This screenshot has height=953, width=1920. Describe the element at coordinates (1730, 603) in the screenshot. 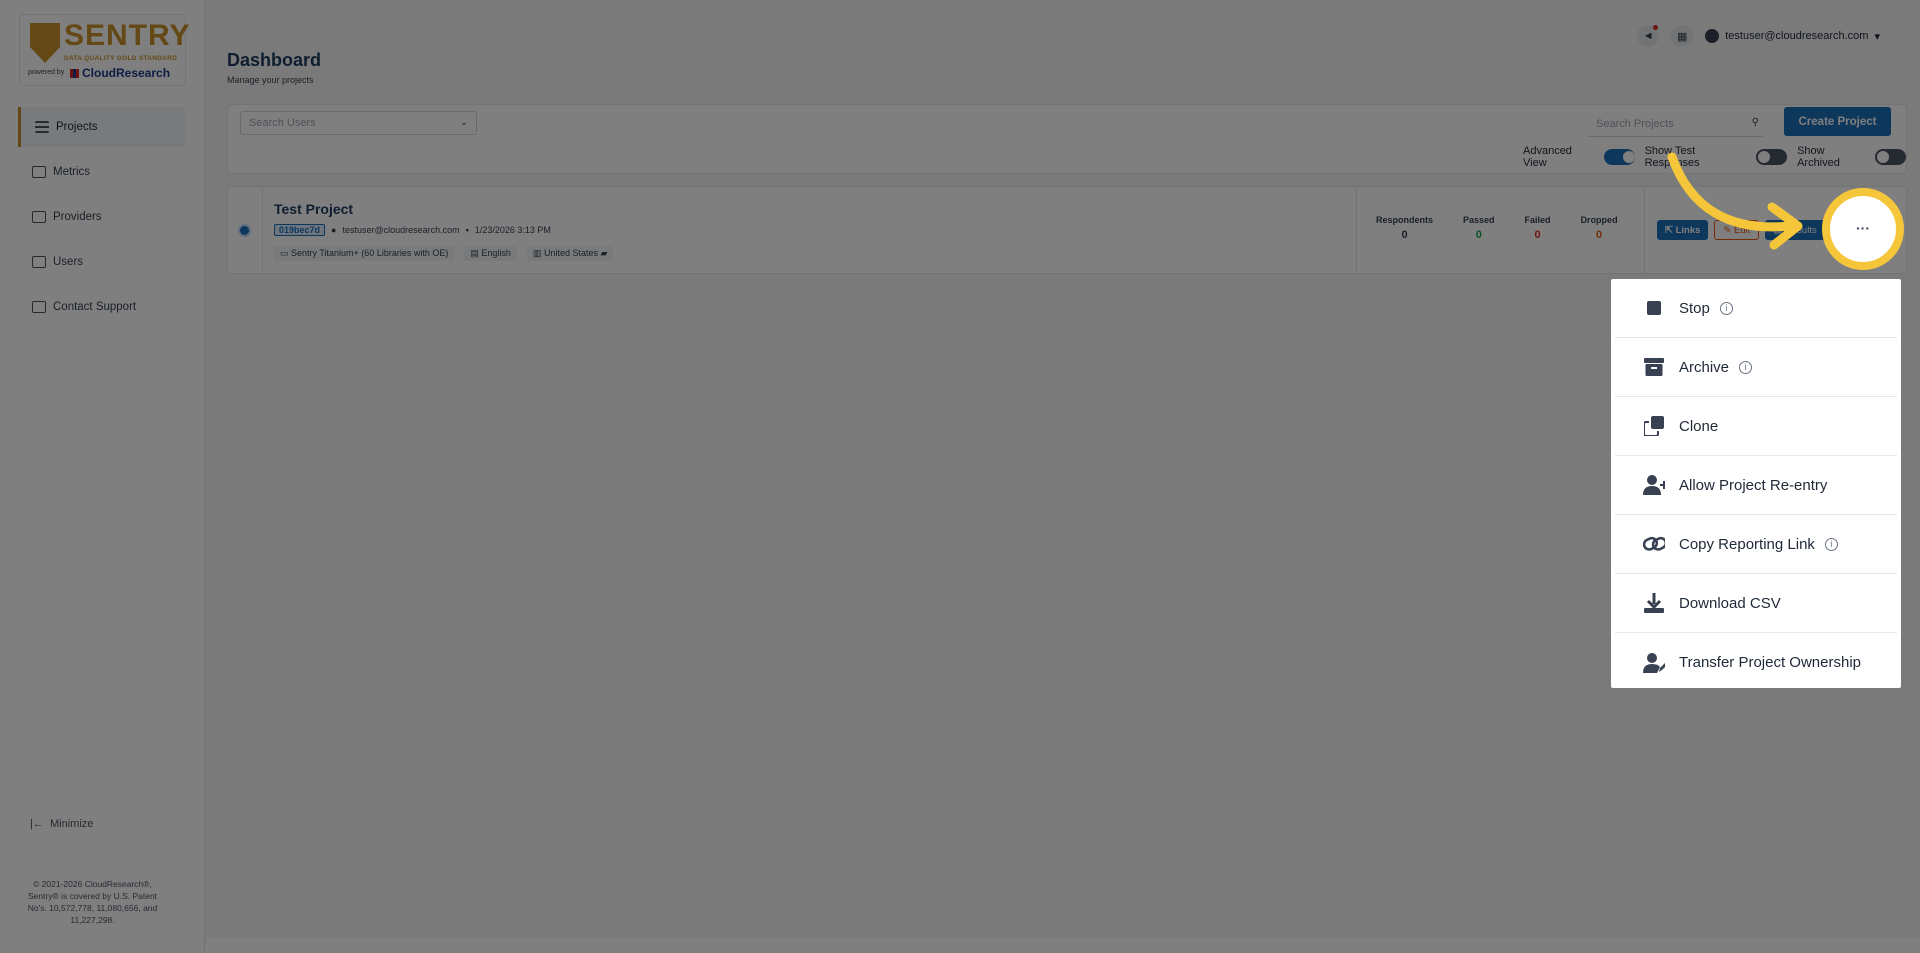

I see `menu-item-label: Download CSV` at that location.